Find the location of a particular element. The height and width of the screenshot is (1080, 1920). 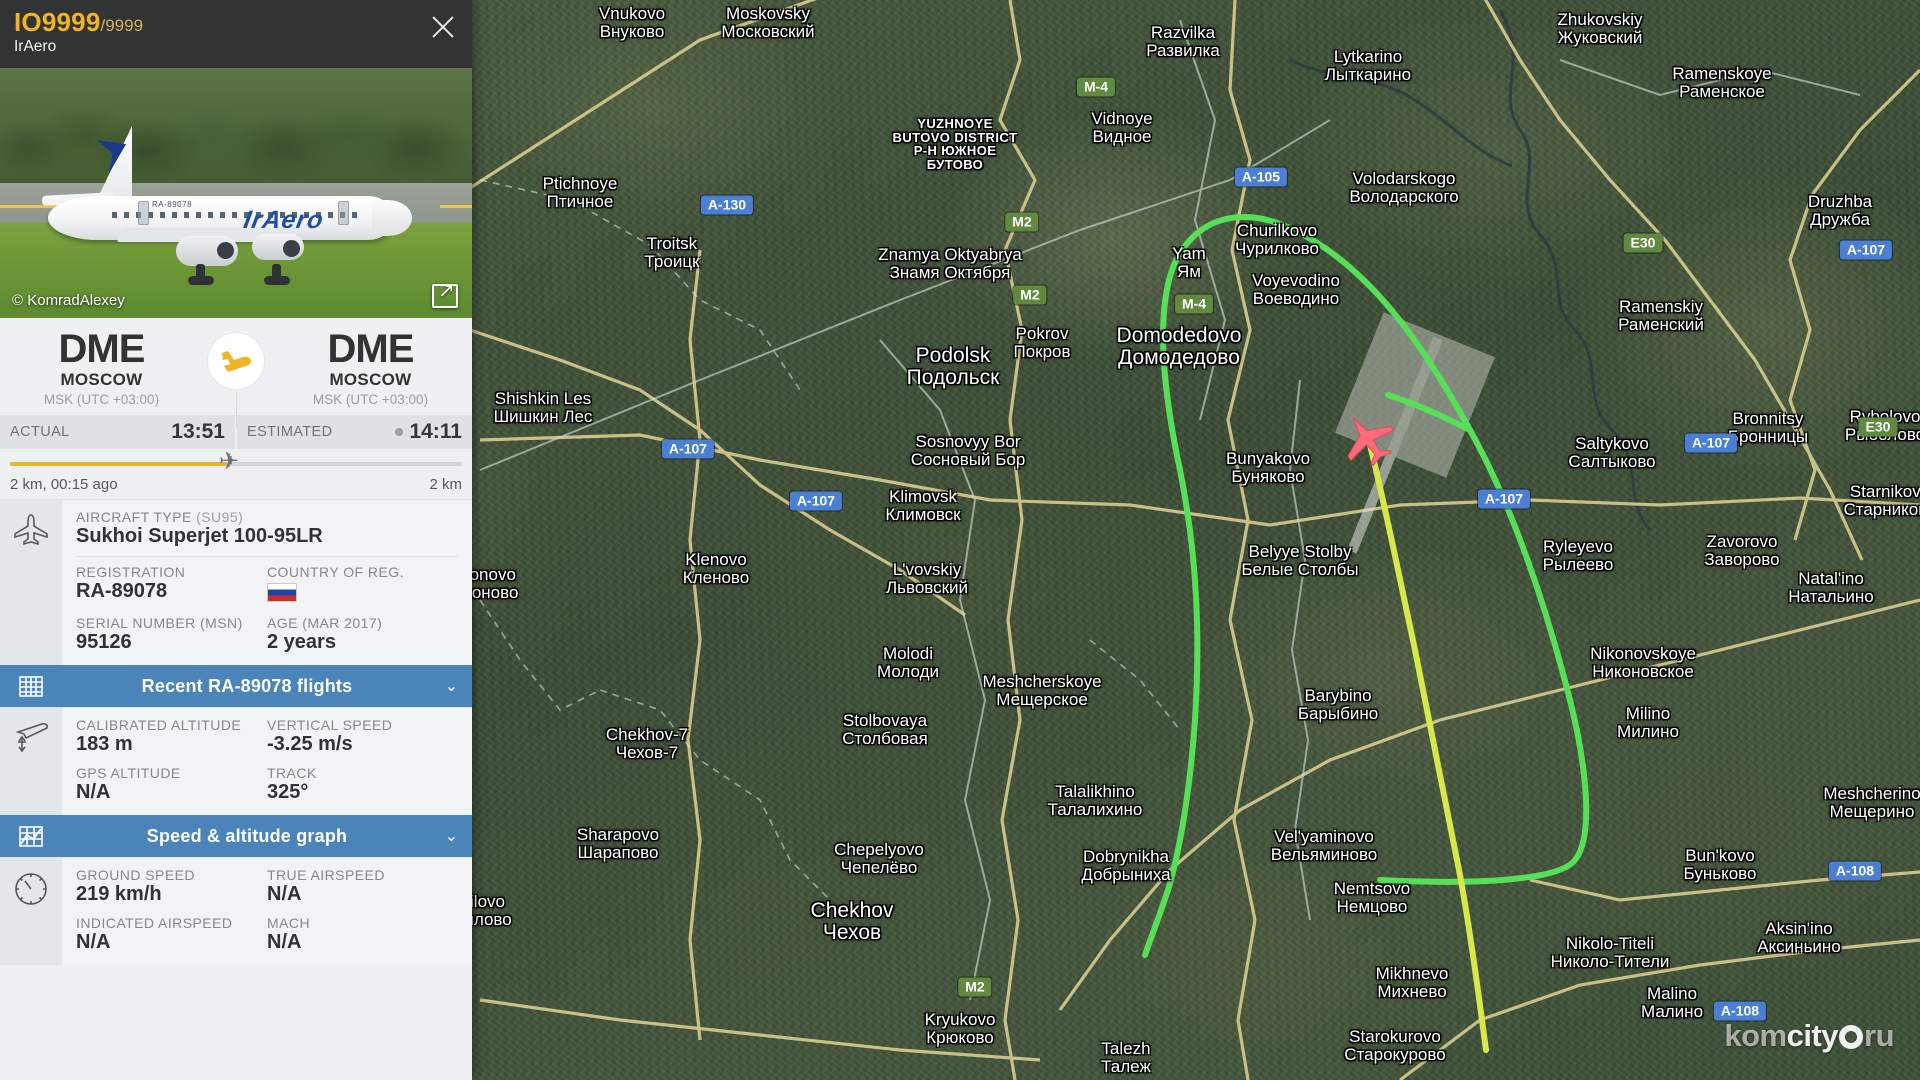

registration-value: RA-89078 is located at coordinates (122, 591).